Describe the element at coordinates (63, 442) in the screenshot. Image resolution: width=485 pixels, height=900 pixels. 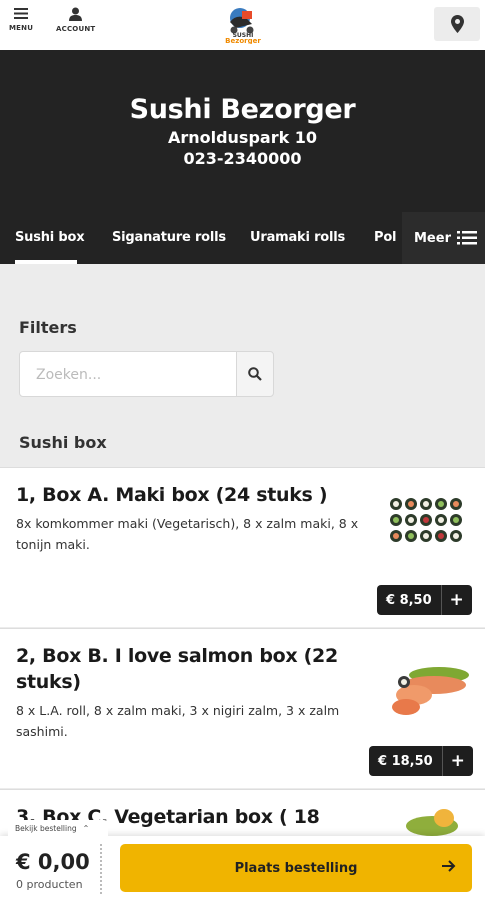
I see `section-heading: Sushi box` at that location.